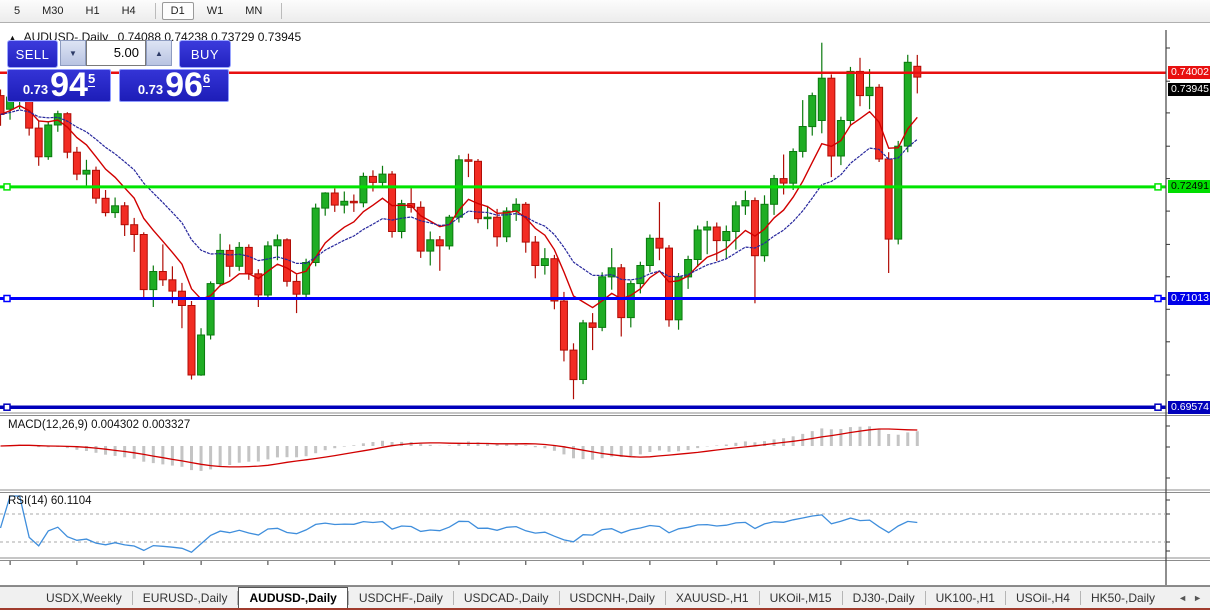 The image size is (1210, 610). What do you see at coordinates (93, 11) in the screenshot?
I see `timeframe-button-h1: H1` at bounding box center [93, 11].